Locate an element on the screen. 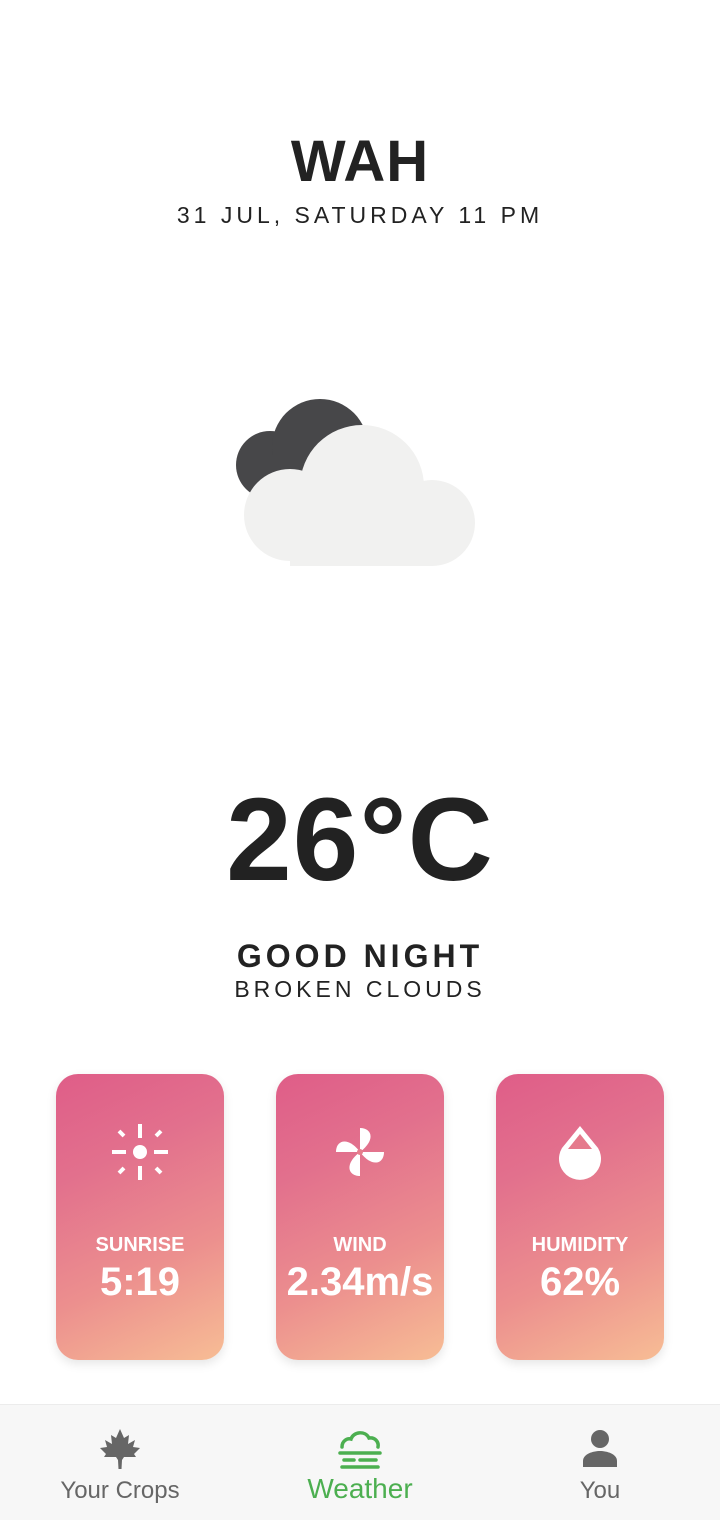  nav-item-you: You is located at coordinates (600, 1462).